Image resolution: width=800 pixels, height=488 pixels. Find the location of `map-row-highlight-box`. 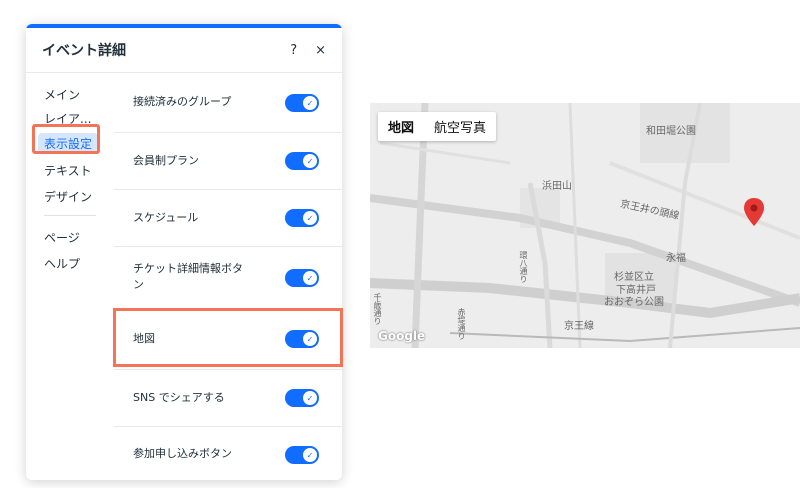

map-row-highlight-box is located at coordinates (228, 337).